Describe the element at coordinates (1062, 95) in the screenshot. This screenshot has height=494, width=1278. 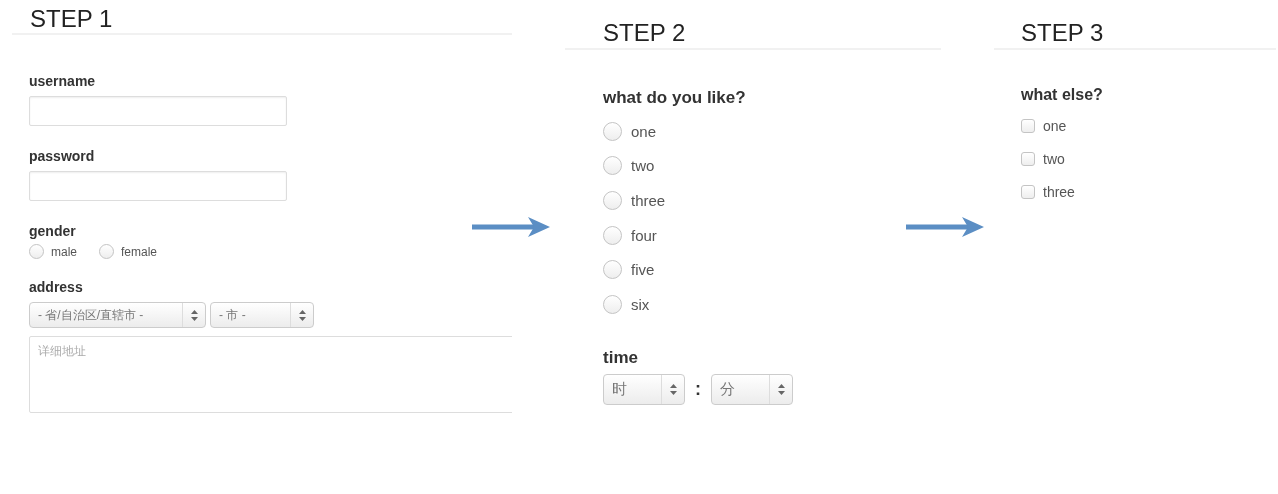
I see `field-label: what else?` at that location.